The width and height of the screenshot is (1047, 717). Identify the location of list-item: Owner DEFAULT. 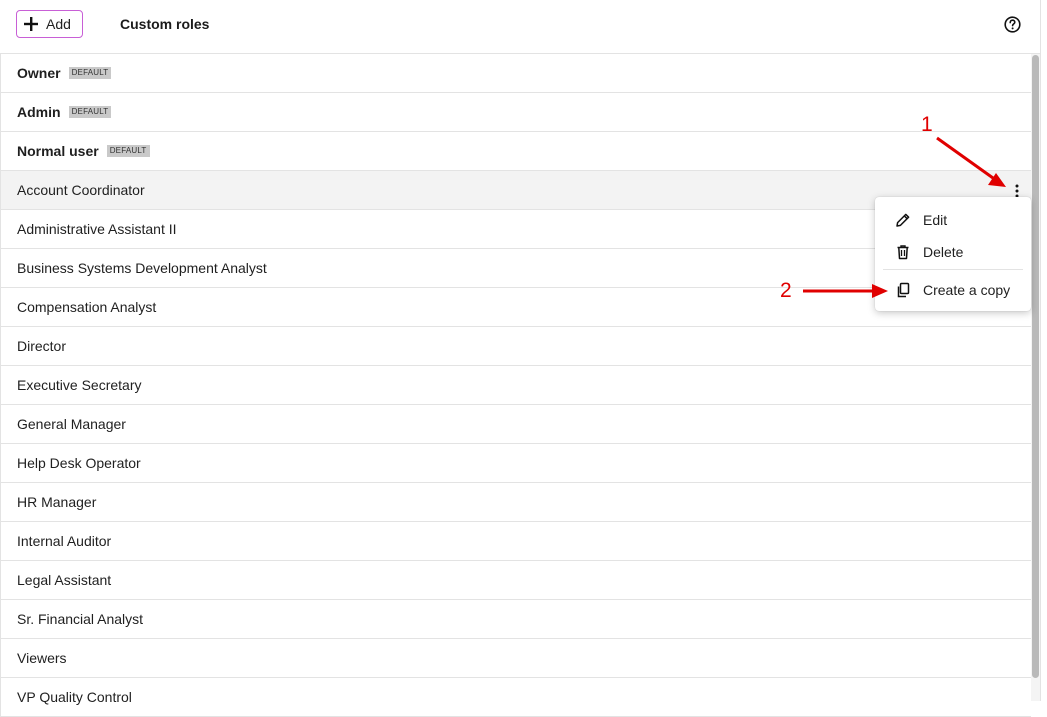
(515, 73).